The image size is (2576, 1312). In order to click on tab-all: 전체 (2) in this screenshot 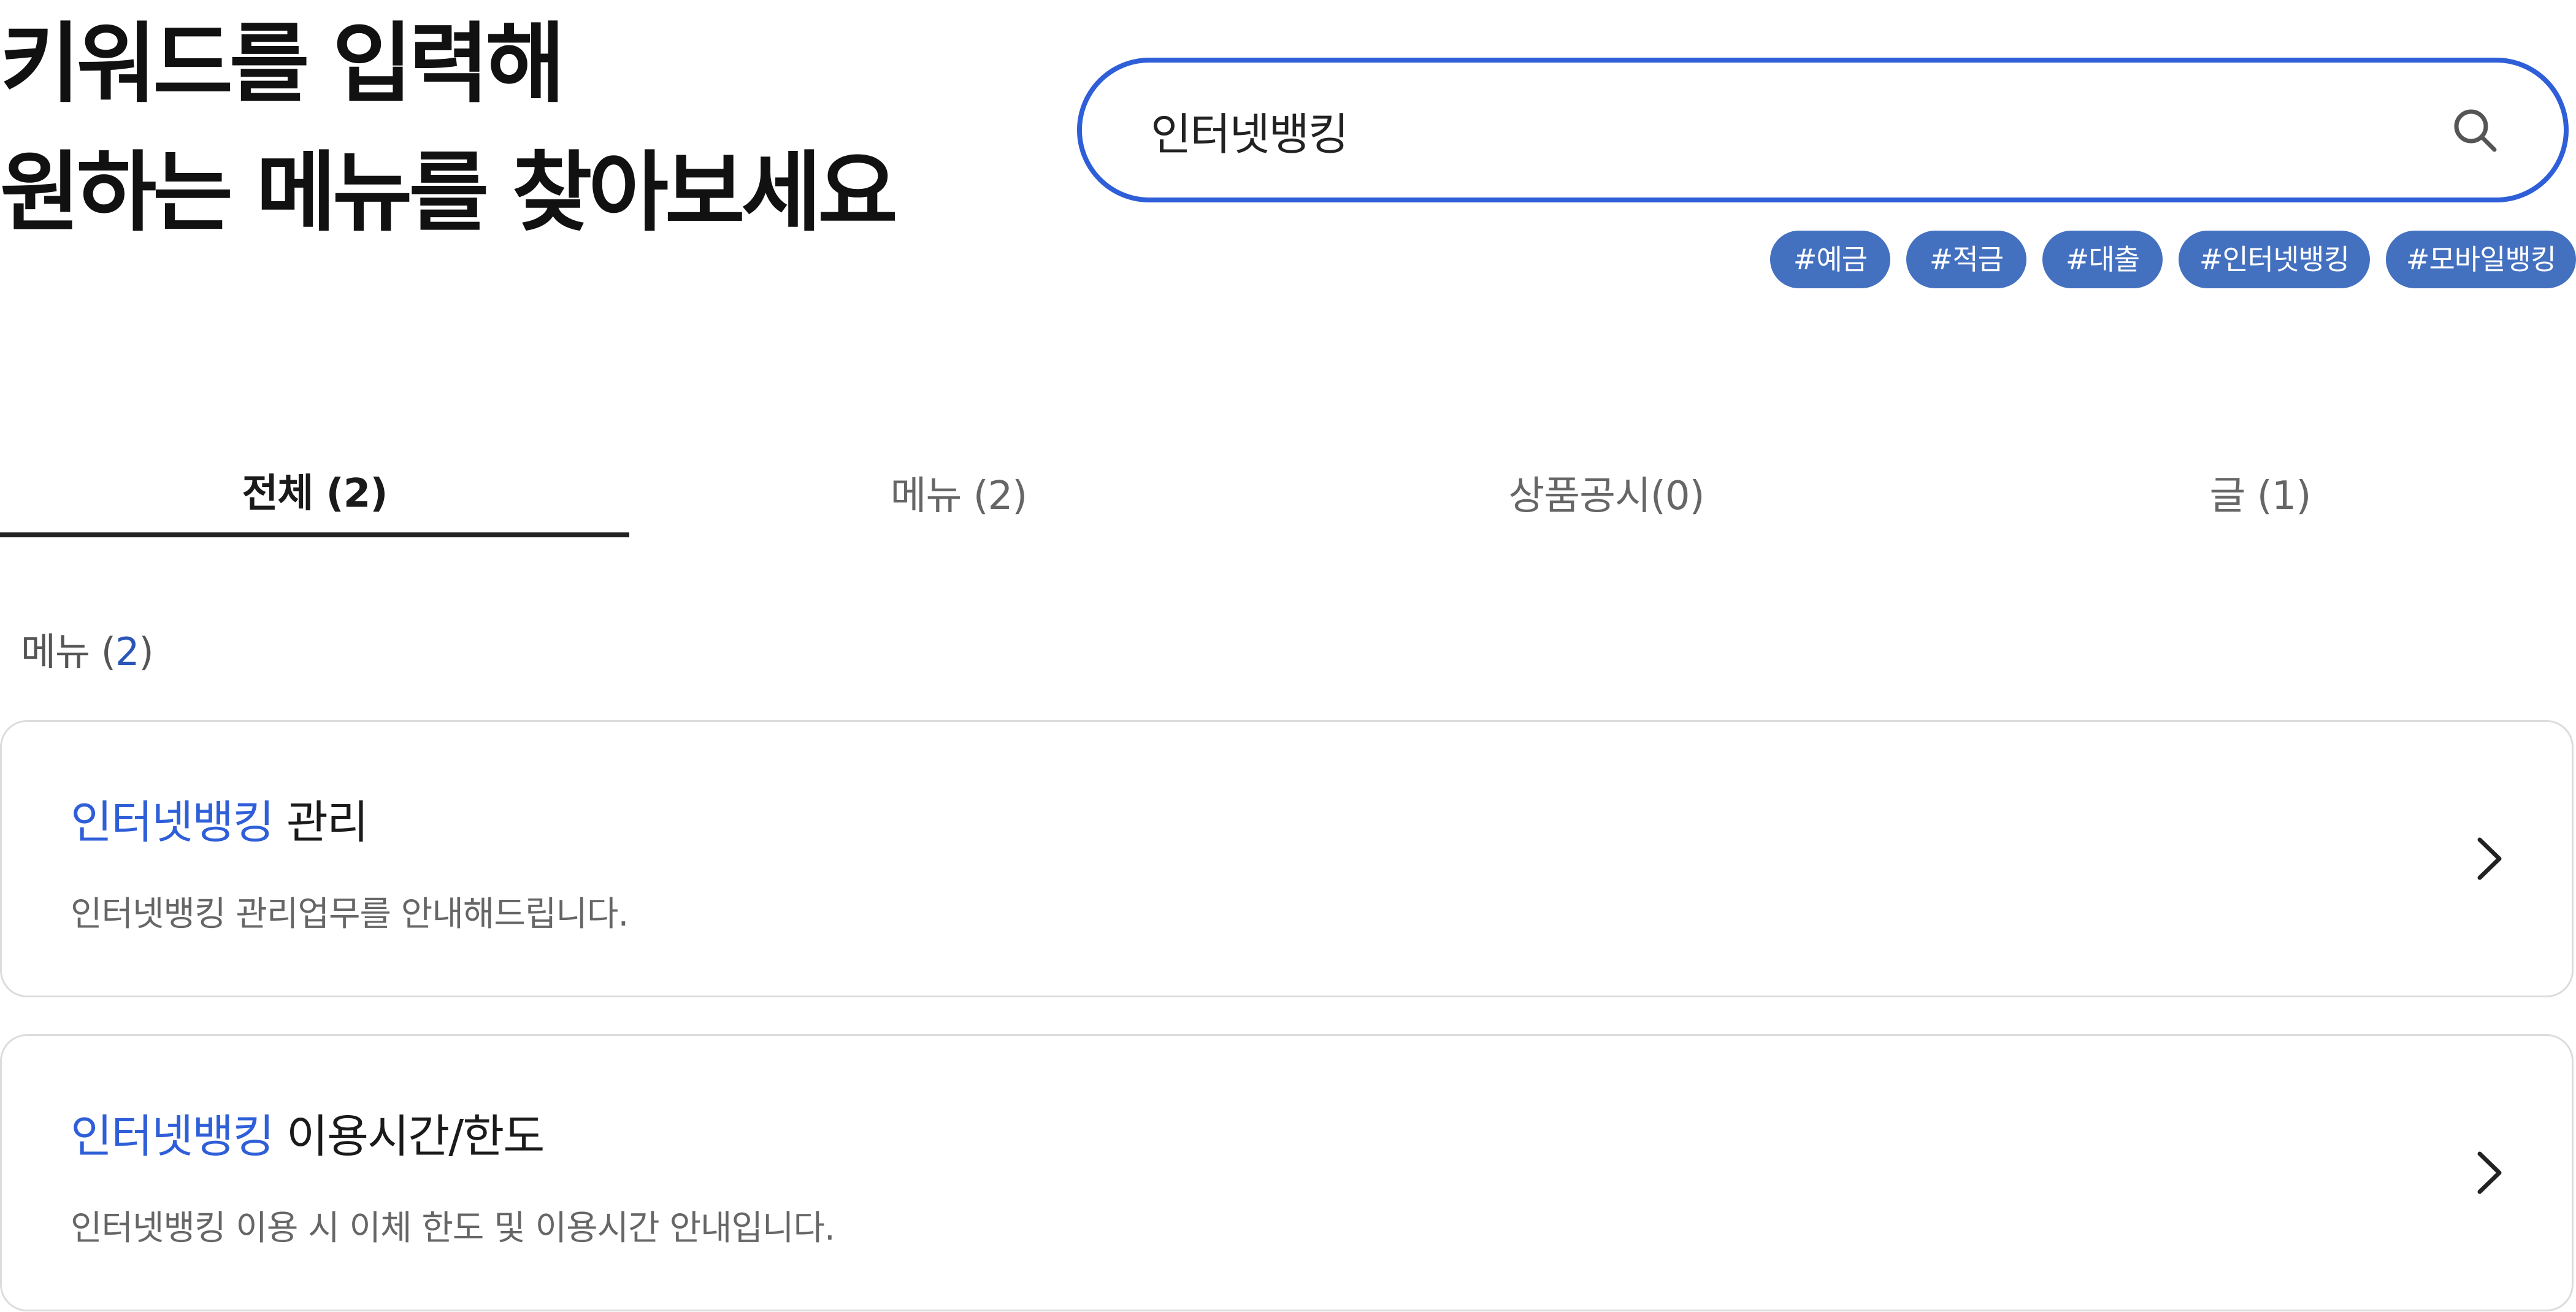, I will do `click(314, 492)`.